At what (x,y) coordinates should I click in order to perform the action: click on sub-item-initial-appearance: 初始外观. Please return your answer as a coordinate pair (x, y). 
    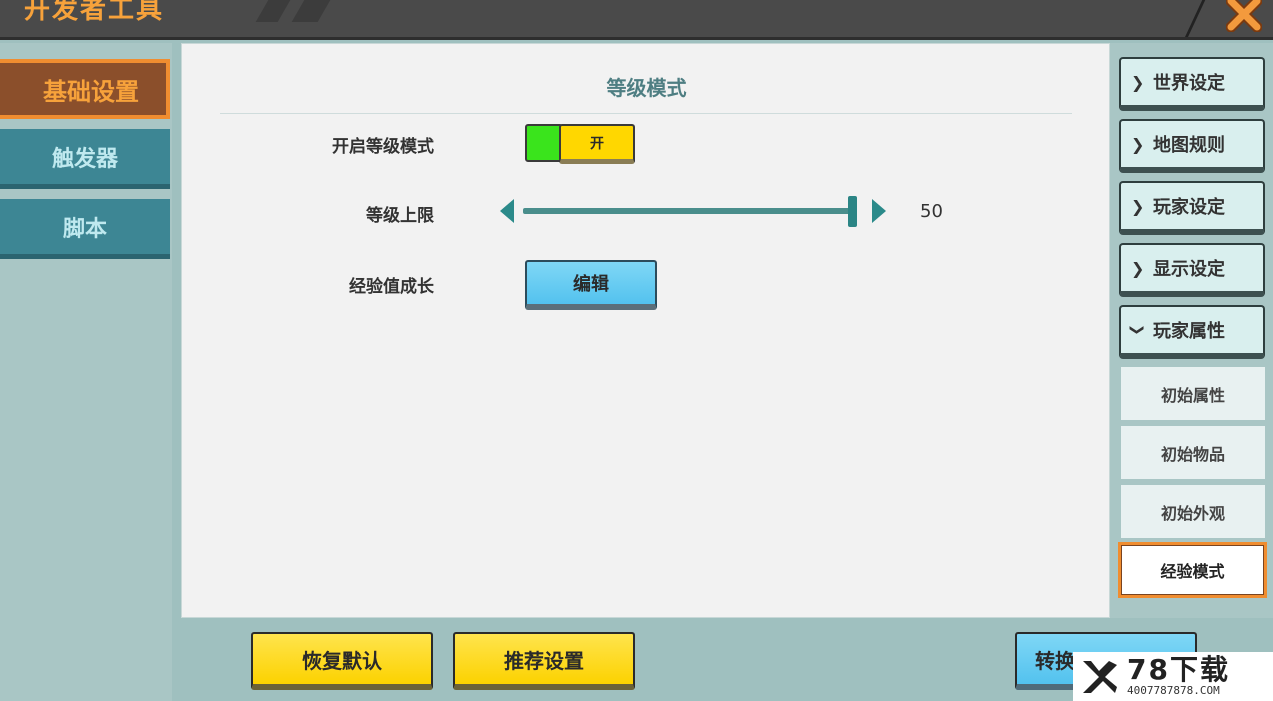
    Looking at the image, I should click on (1193, 511).